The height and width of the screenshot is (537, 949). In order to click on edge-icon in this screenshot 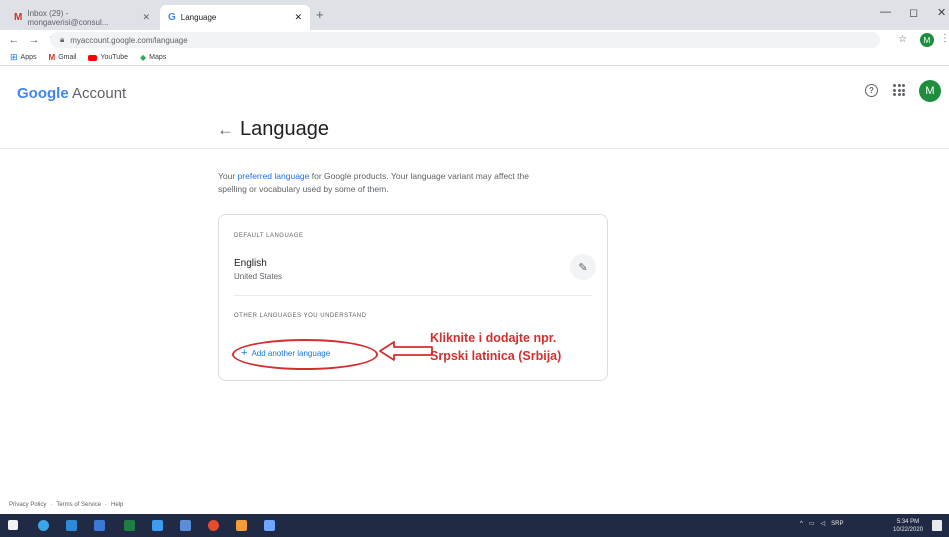, I will do `click(43, 525)`.